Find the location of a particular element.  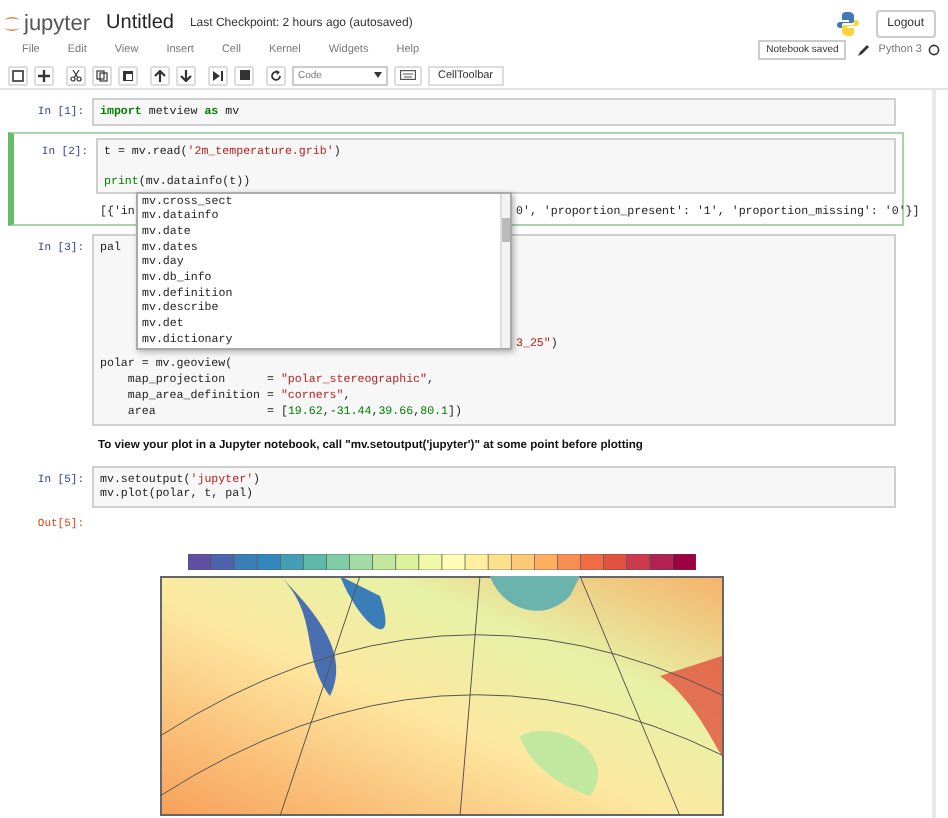

stop-icon is located at coordinates (244, 75).